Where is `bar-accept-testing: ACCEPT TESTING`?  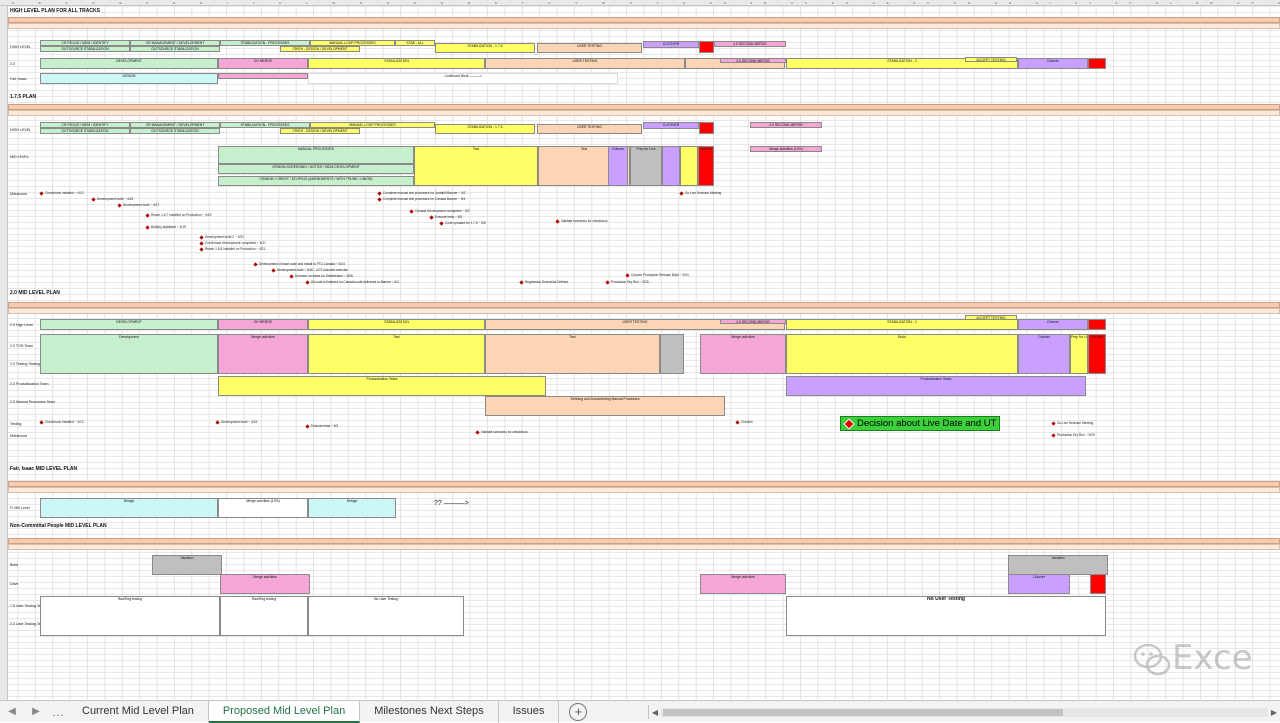 bar-accept-testing: ACCEPT TESTING is located at coordinates (991, 59).